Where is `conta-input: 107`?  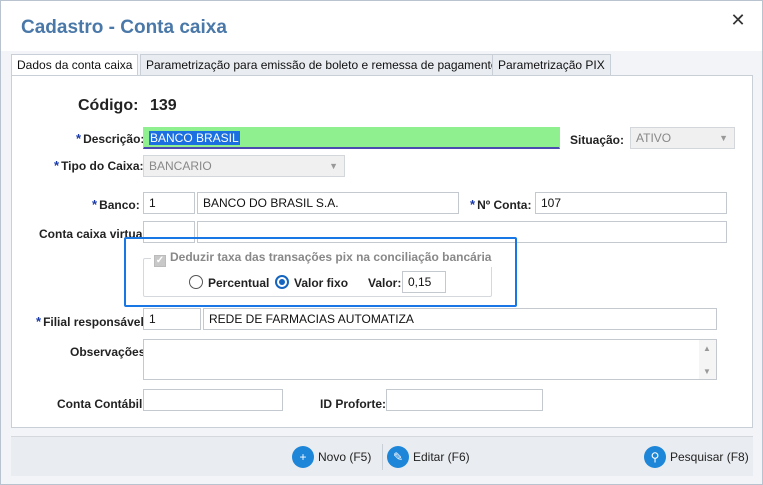 conta-input: 107 is located at coordinates (631, 203).